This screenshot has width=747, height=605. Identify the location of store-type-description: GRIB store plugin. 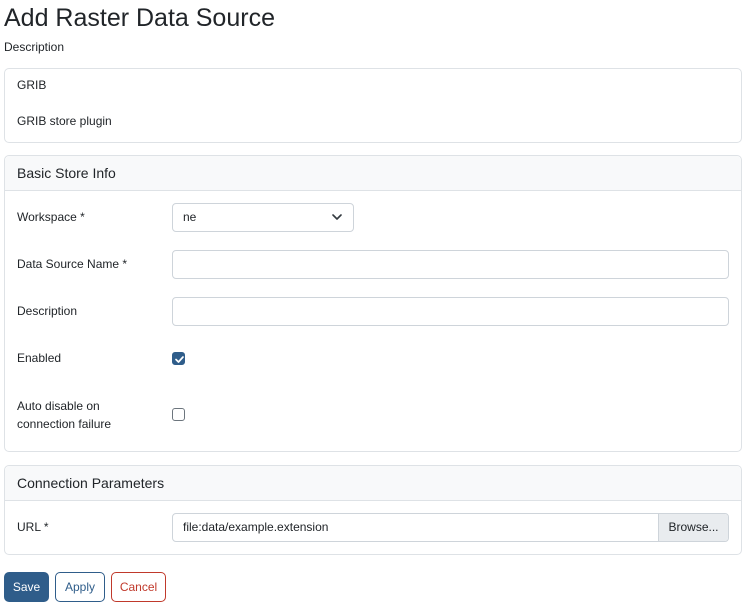
(64, 121).